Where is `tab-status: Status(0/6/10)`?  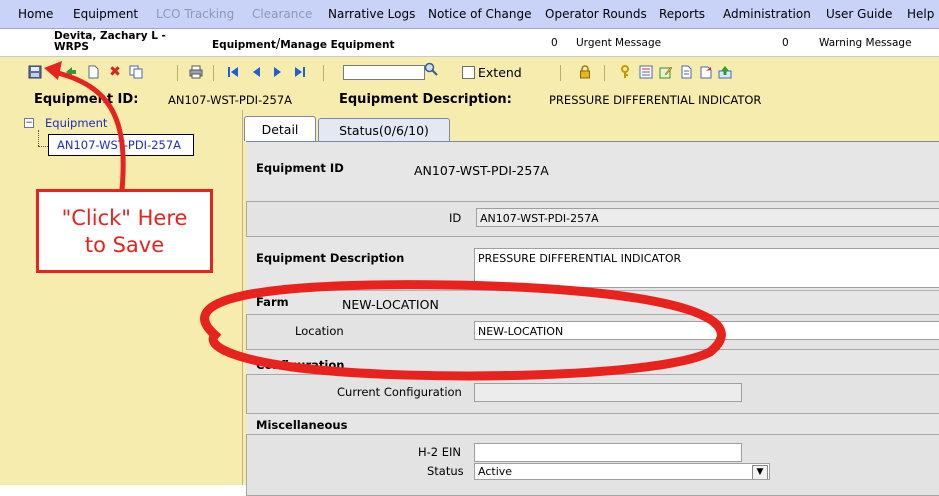
tab-status: Status(0/6/10) is located at coordinates (384, 129).